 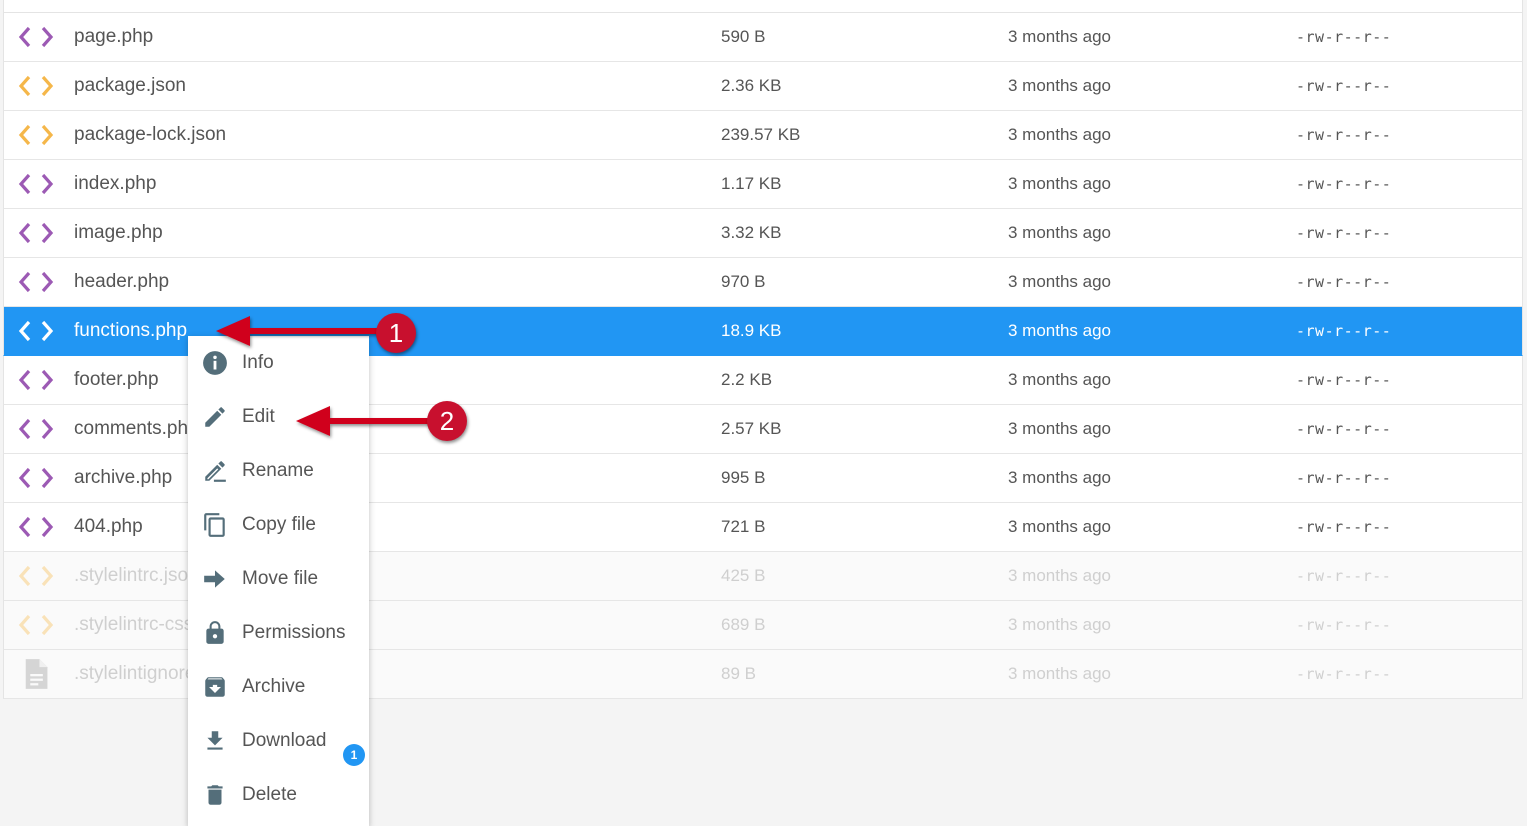 I want to click on annotation-step-1-badge: 1, so click(x=396, y=333).